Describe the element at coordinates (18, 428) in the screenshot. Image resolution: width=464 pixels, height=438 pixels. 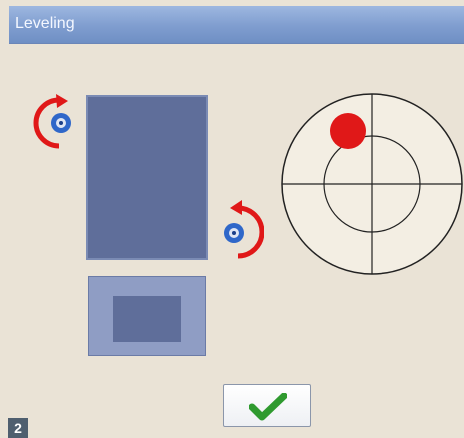
I see `photo-number-label: 2` at that location.